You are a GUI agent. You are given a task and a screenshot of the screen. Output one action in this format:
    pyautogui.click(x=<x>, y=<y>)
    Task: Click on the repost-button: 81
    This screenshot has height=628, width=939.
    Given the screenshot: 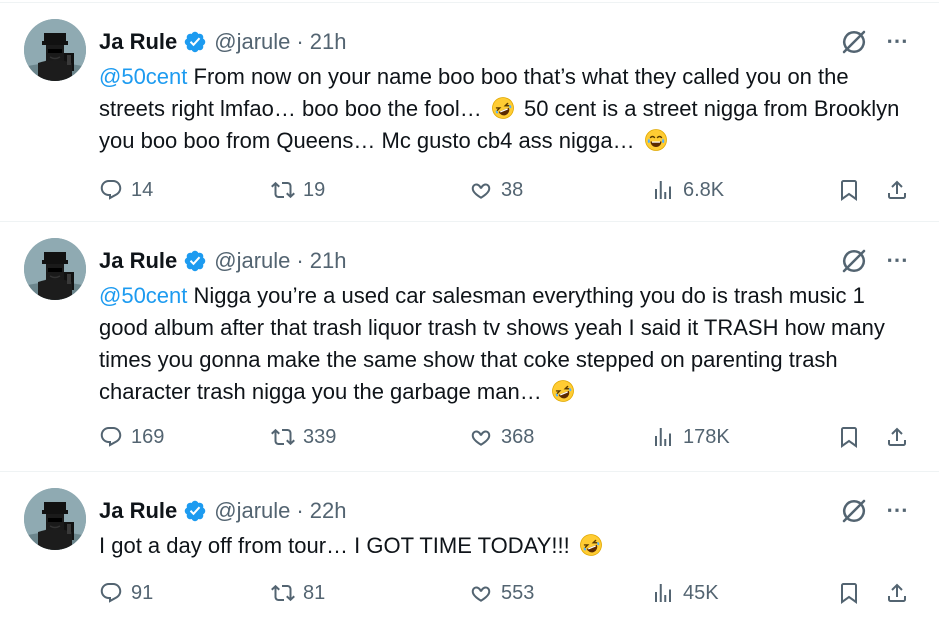 What is the action you would take?
    pyautogui.click(x=298, y=593)
    